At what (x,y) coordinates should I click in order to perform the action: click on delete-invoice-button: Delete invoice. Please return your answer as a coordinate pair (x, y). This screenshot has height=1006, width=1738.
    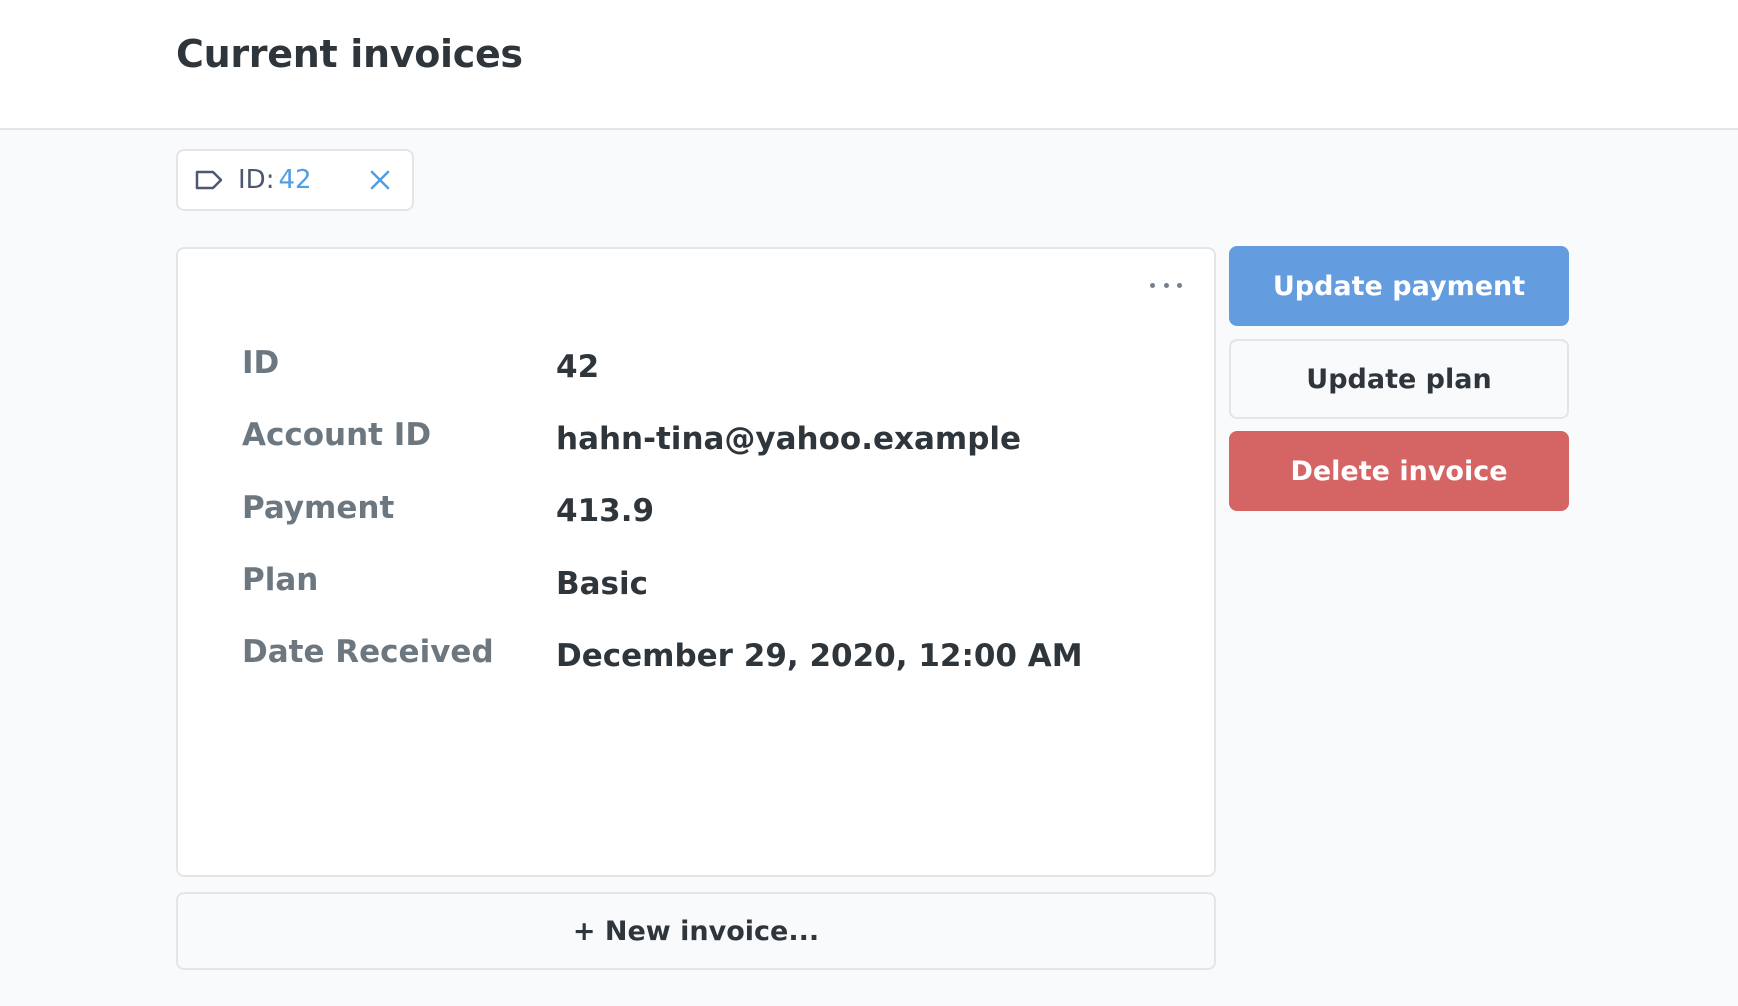
    Looking at the image, I should click on (1399, 471).